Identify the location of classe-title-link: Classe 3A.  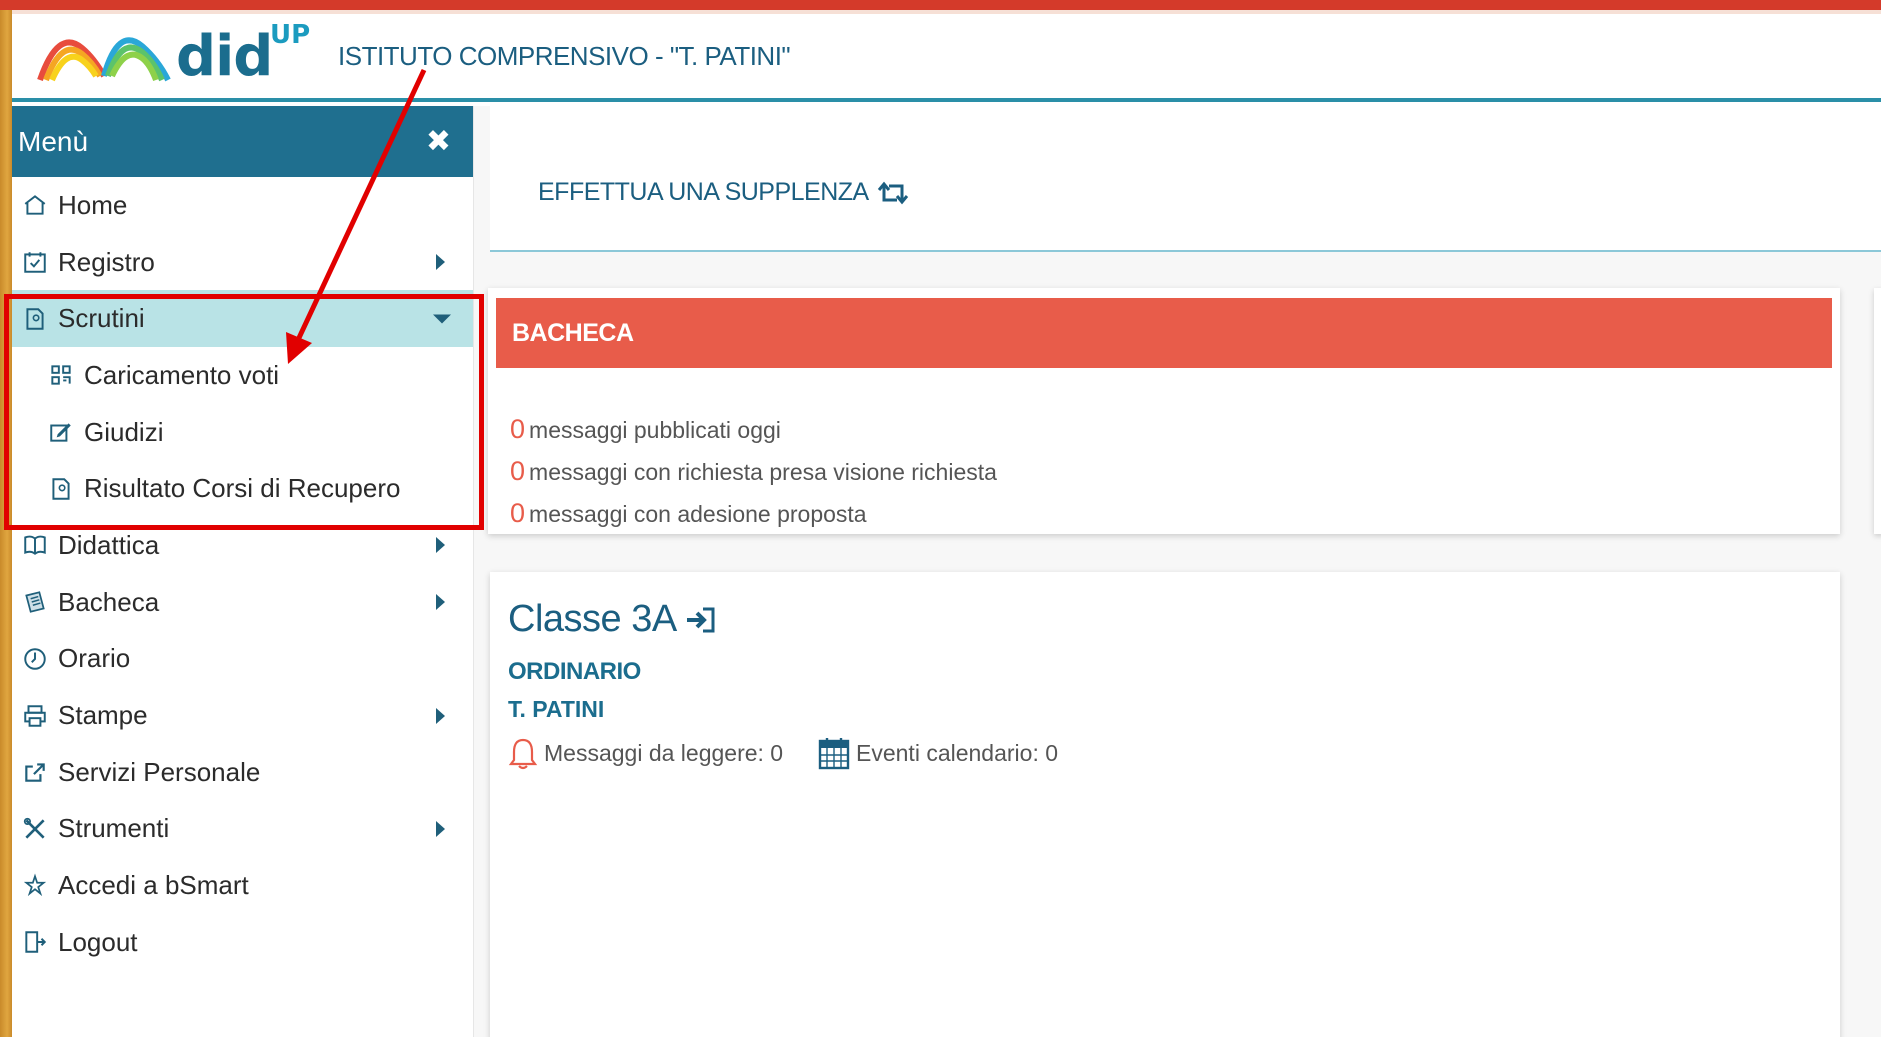
(612, 619).